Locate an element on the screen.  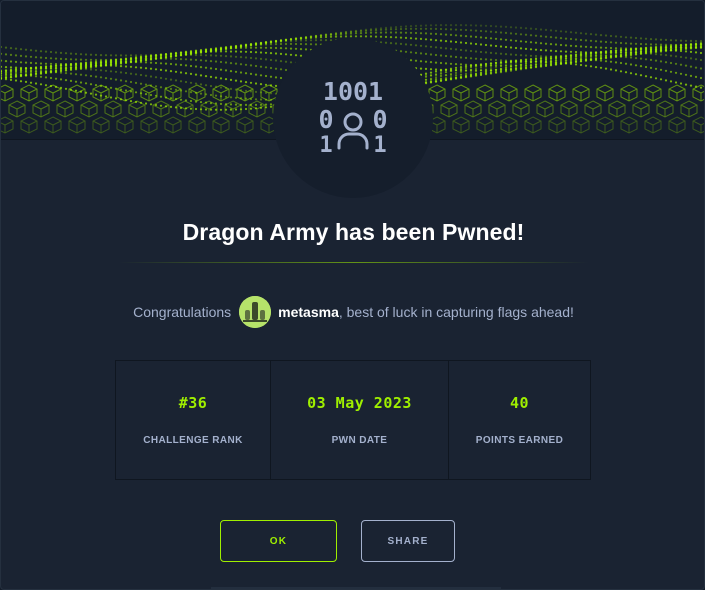
challenge-avatar: 1001 0 0 1 1 is located at coordinates (353, 118).